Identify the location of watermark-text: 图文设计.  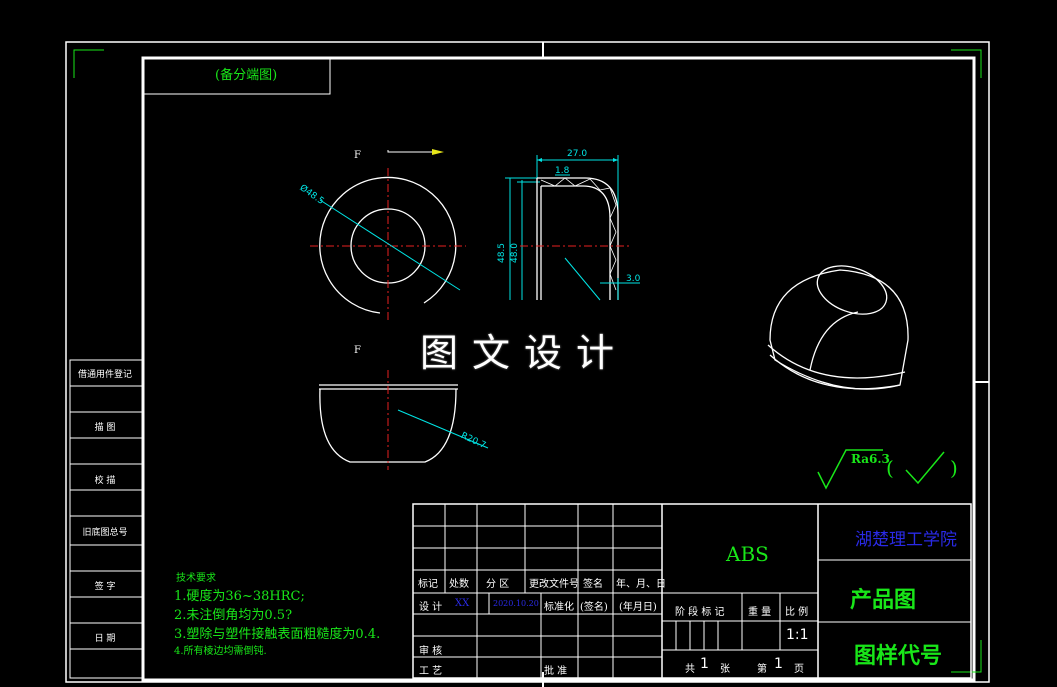
(524, 353).